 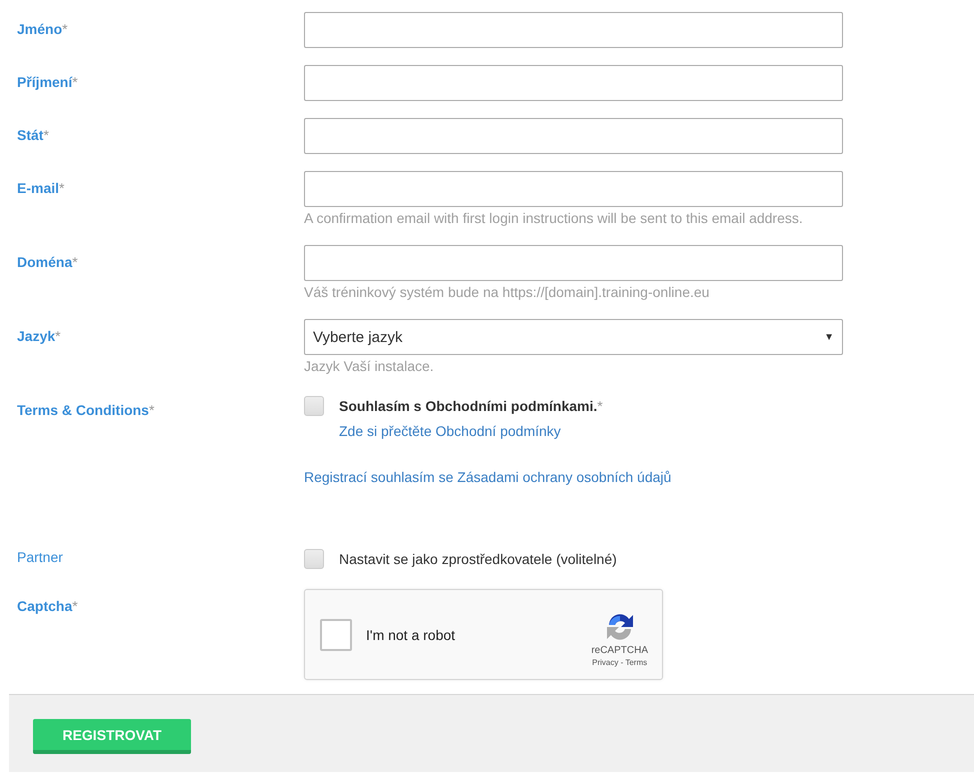 What do you see at coordinates (33, 134) in the screenshot?
I see `field-label: Stát*` at bounding box center [33, 134].